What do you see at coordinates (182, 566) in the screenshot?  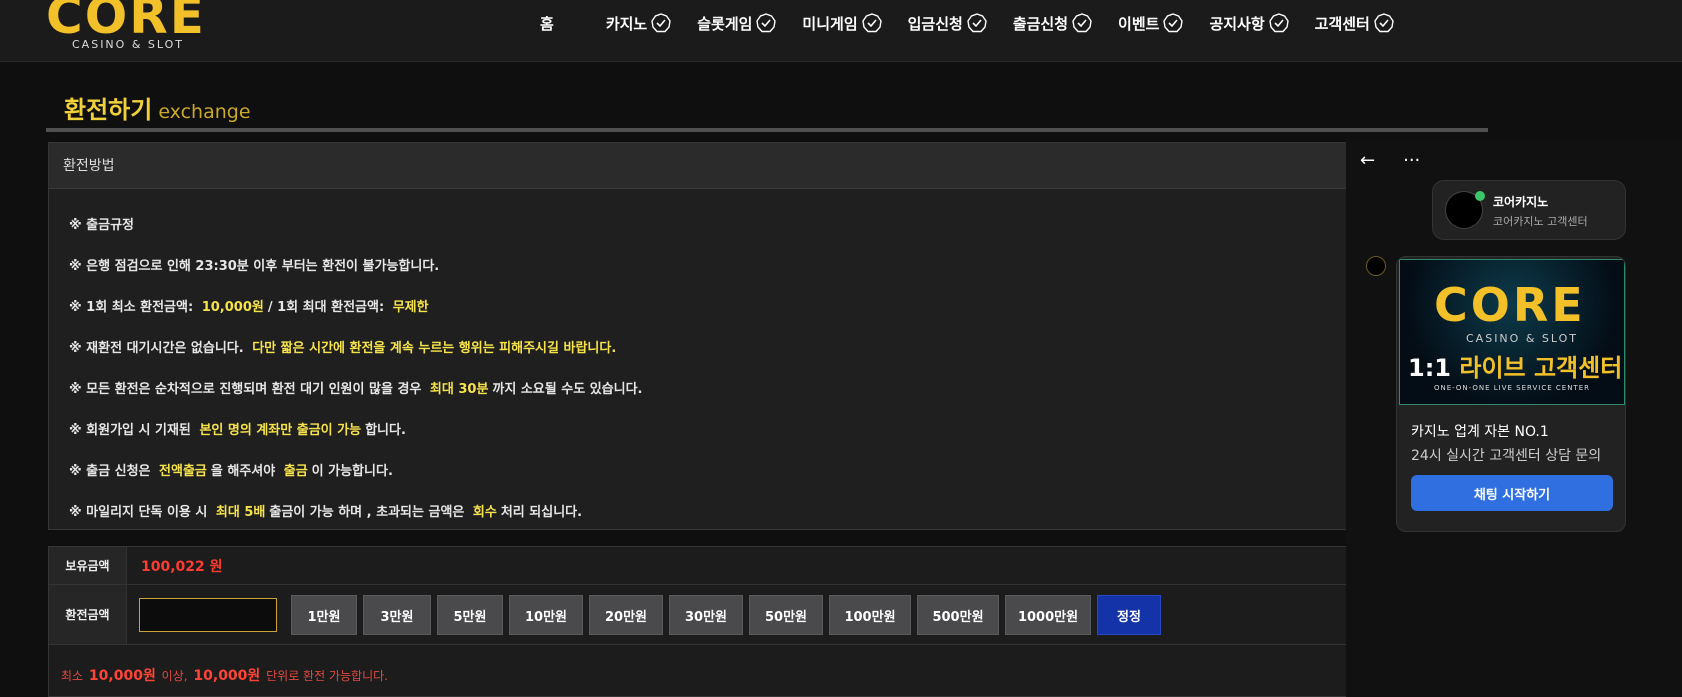 I see `balance-value: 100,022 원` at bounding box center [182, 566].